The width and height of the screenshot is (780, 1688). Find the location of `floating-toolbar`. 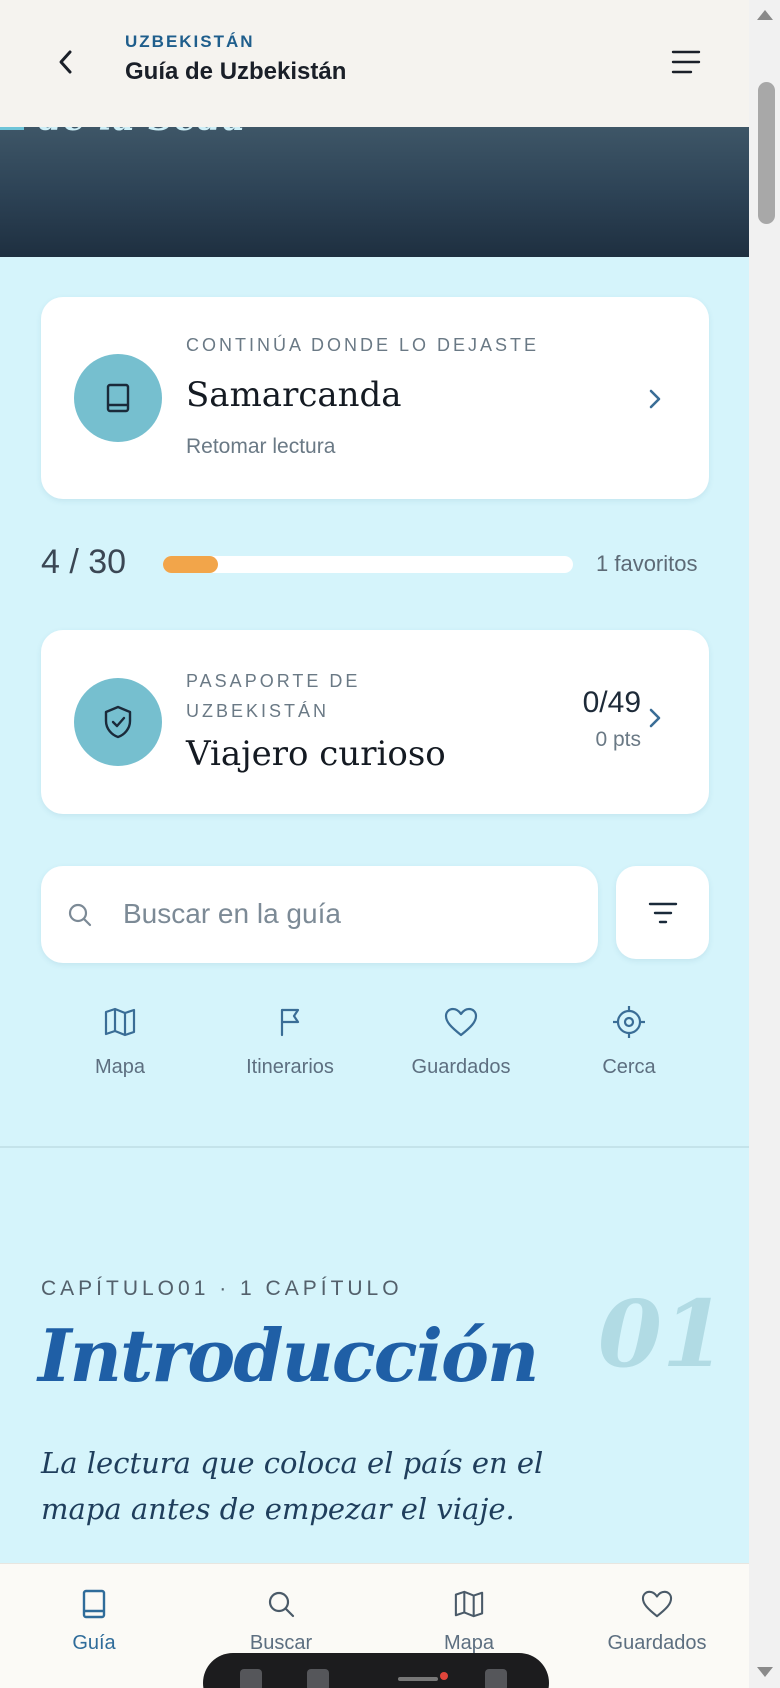

floating-toolbar is located at coordinates (376, 1670).